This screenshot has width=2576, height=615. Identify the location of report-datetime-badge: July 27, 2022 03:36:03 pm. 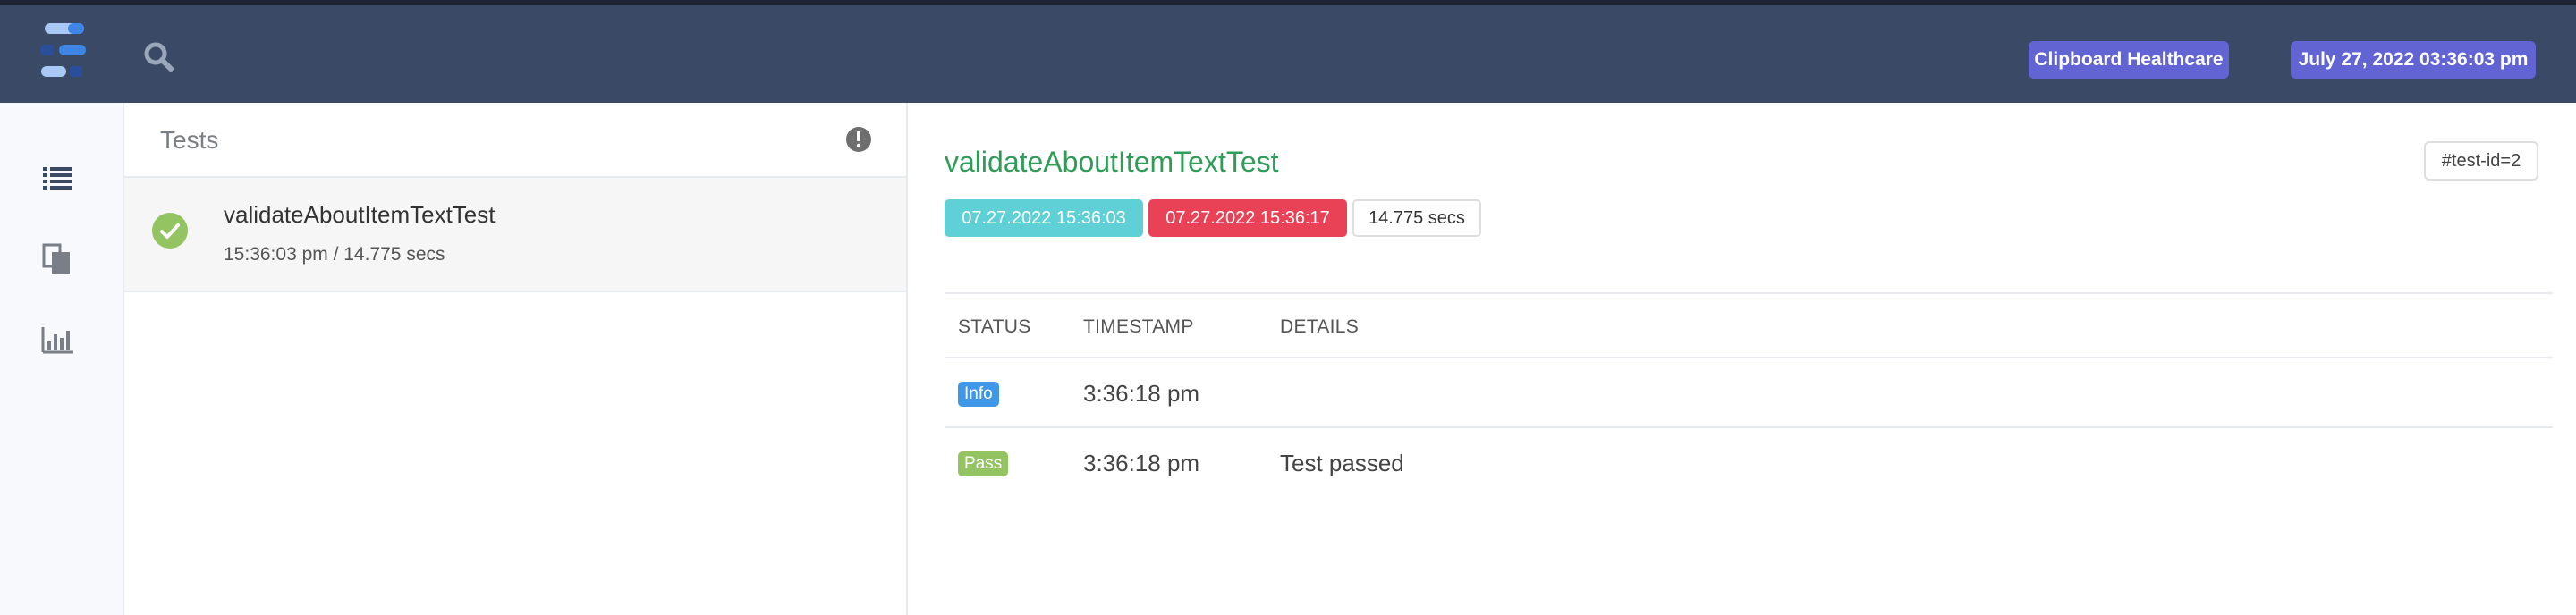
(2413, 60).